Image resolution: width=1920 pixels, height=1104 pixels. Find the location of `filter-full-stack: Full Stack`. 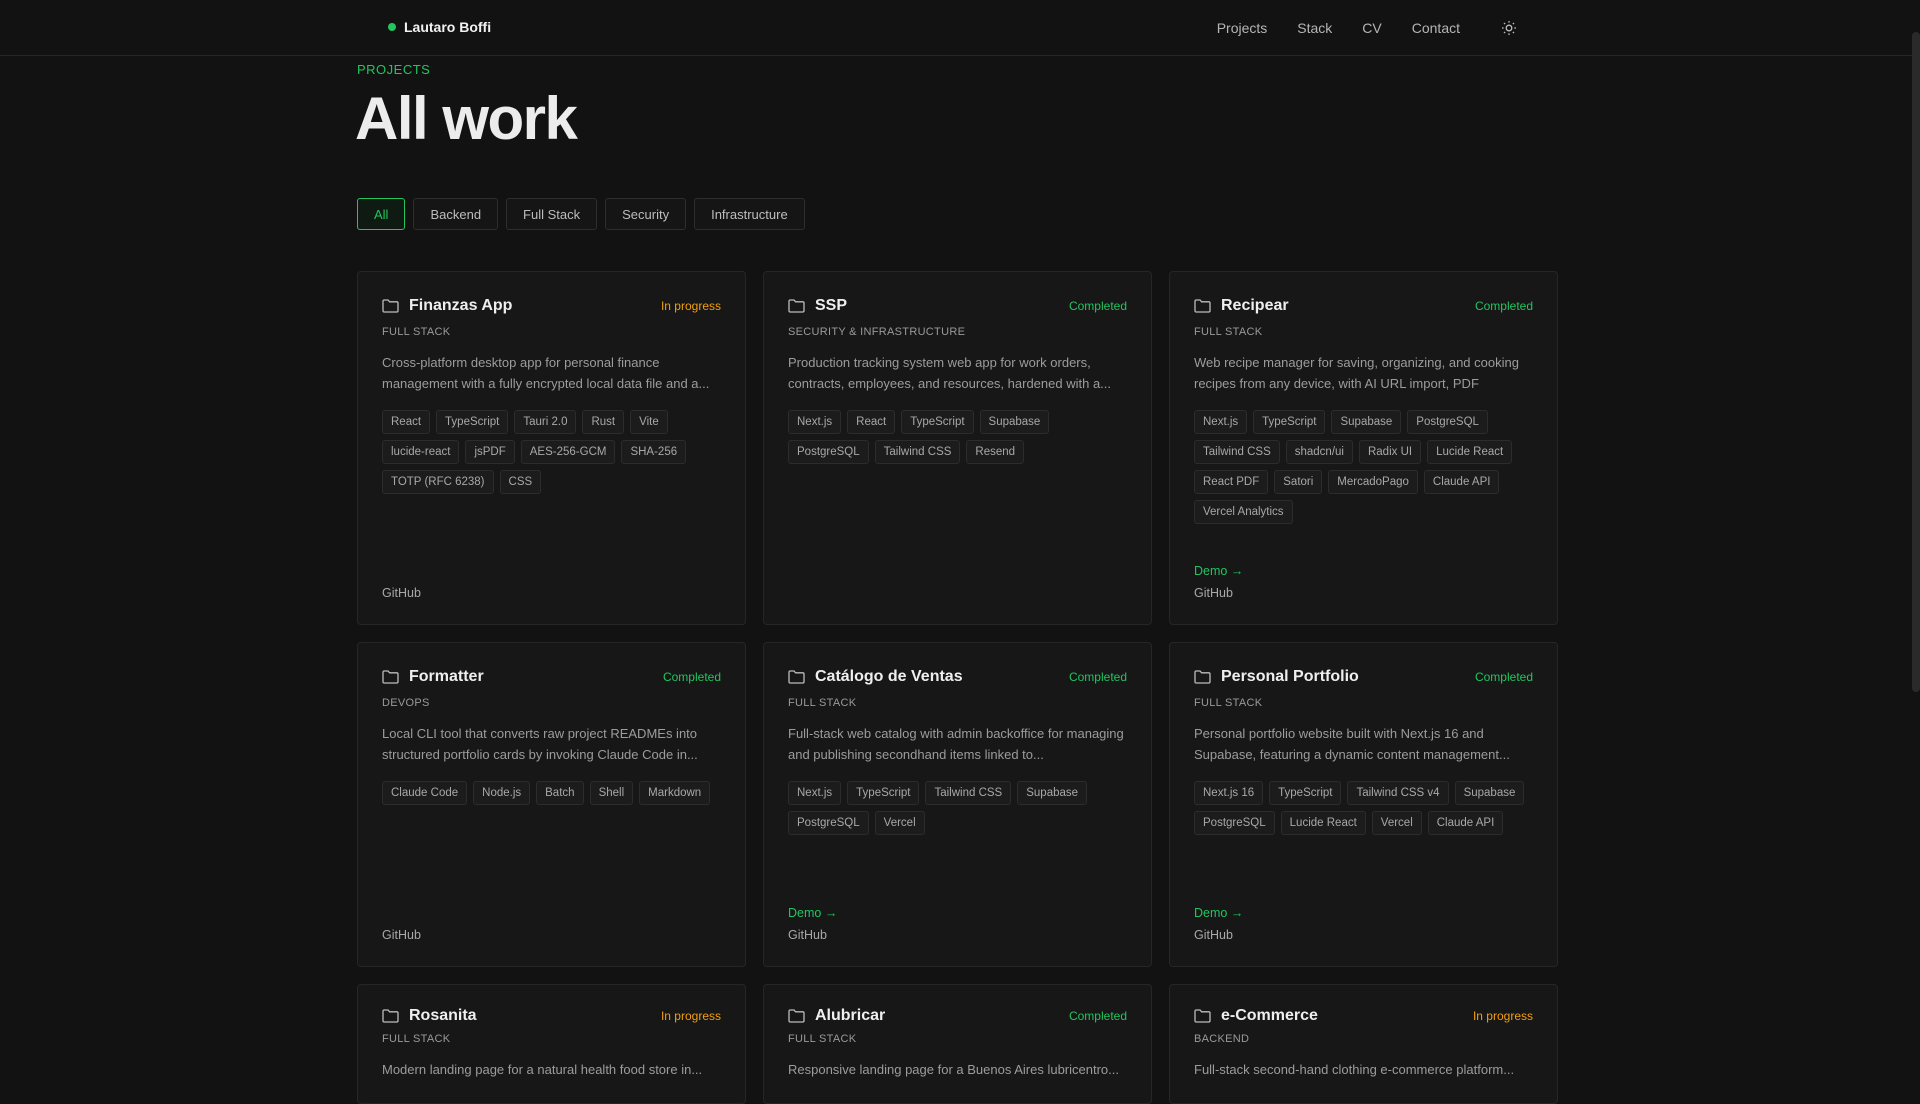

filter-full-stack: Full Stack is located at coordinates (552, 214).